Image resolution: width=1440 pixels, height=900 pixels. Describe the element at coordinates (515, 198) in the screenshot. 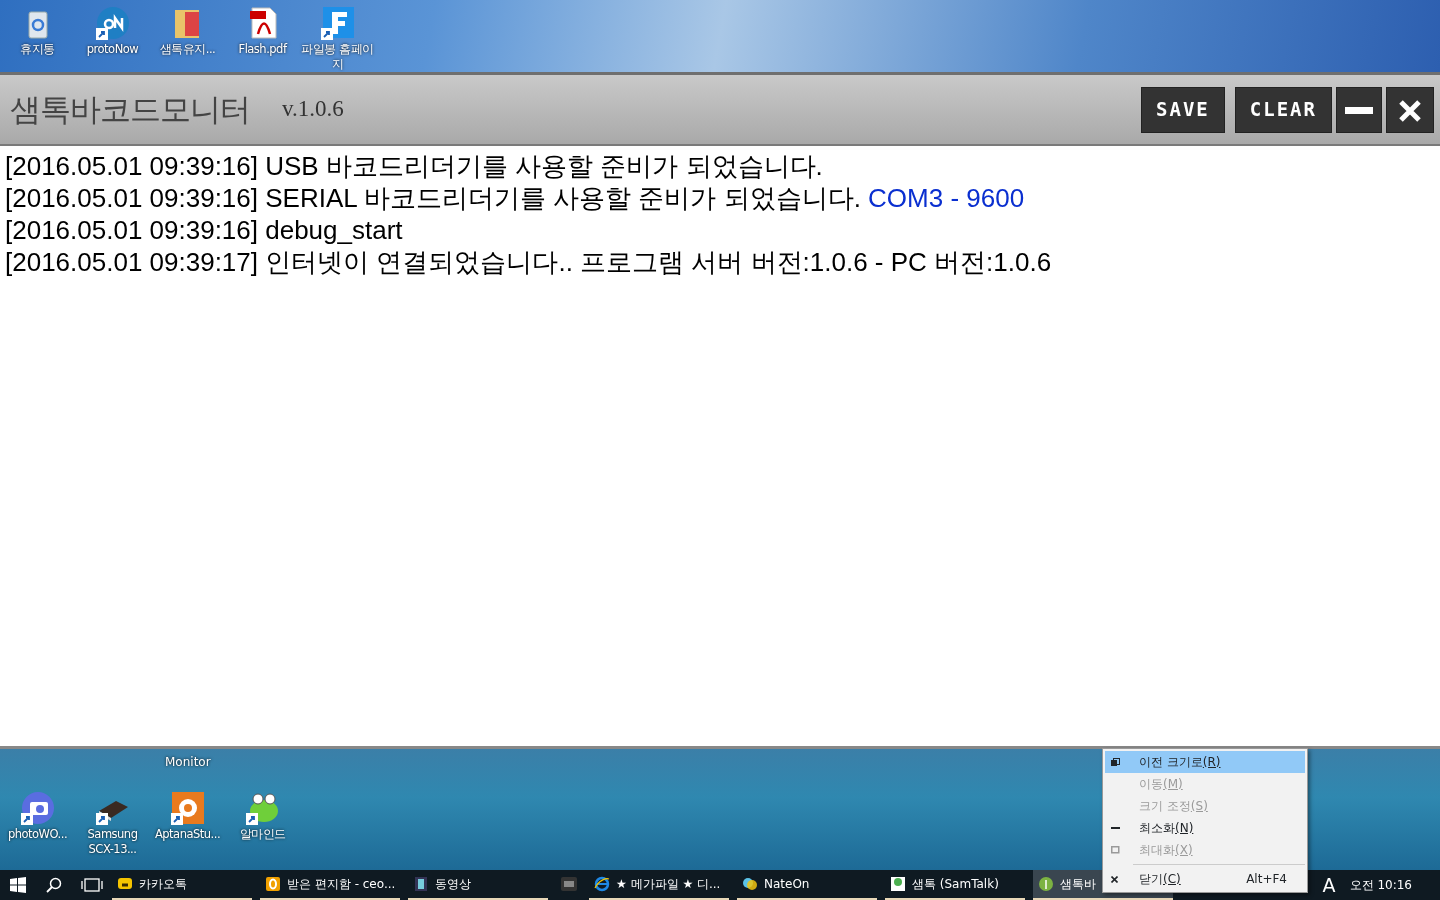

I see `log-line: [2016.05.01 09:39:16] SERIAL 바코드리더기를 사용할 준비가 되었습니다. COM3 - 9600` at that location.